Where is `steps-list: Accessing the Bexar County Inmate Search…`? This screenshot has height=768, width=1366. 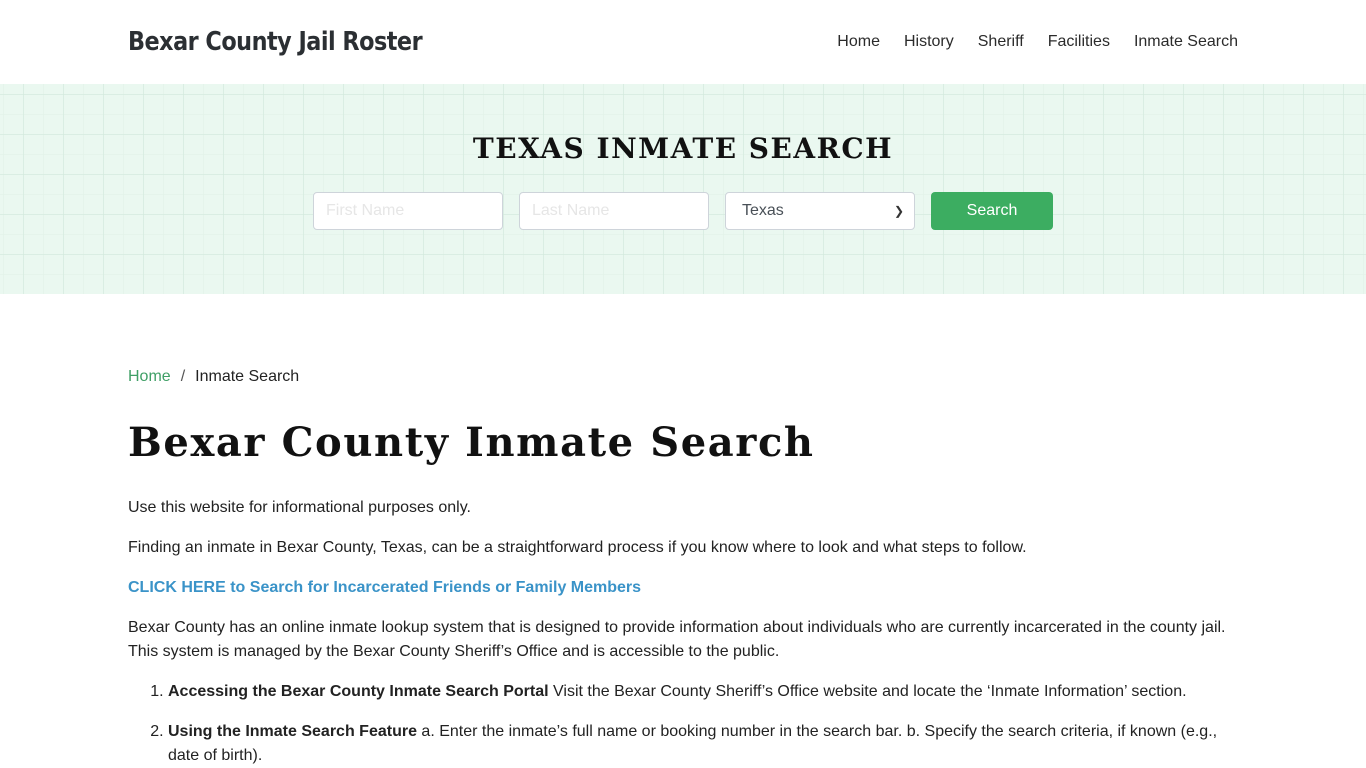
steps-list: Accessing the Bexar County Inmate Search… is located at coordinates (683, 724).